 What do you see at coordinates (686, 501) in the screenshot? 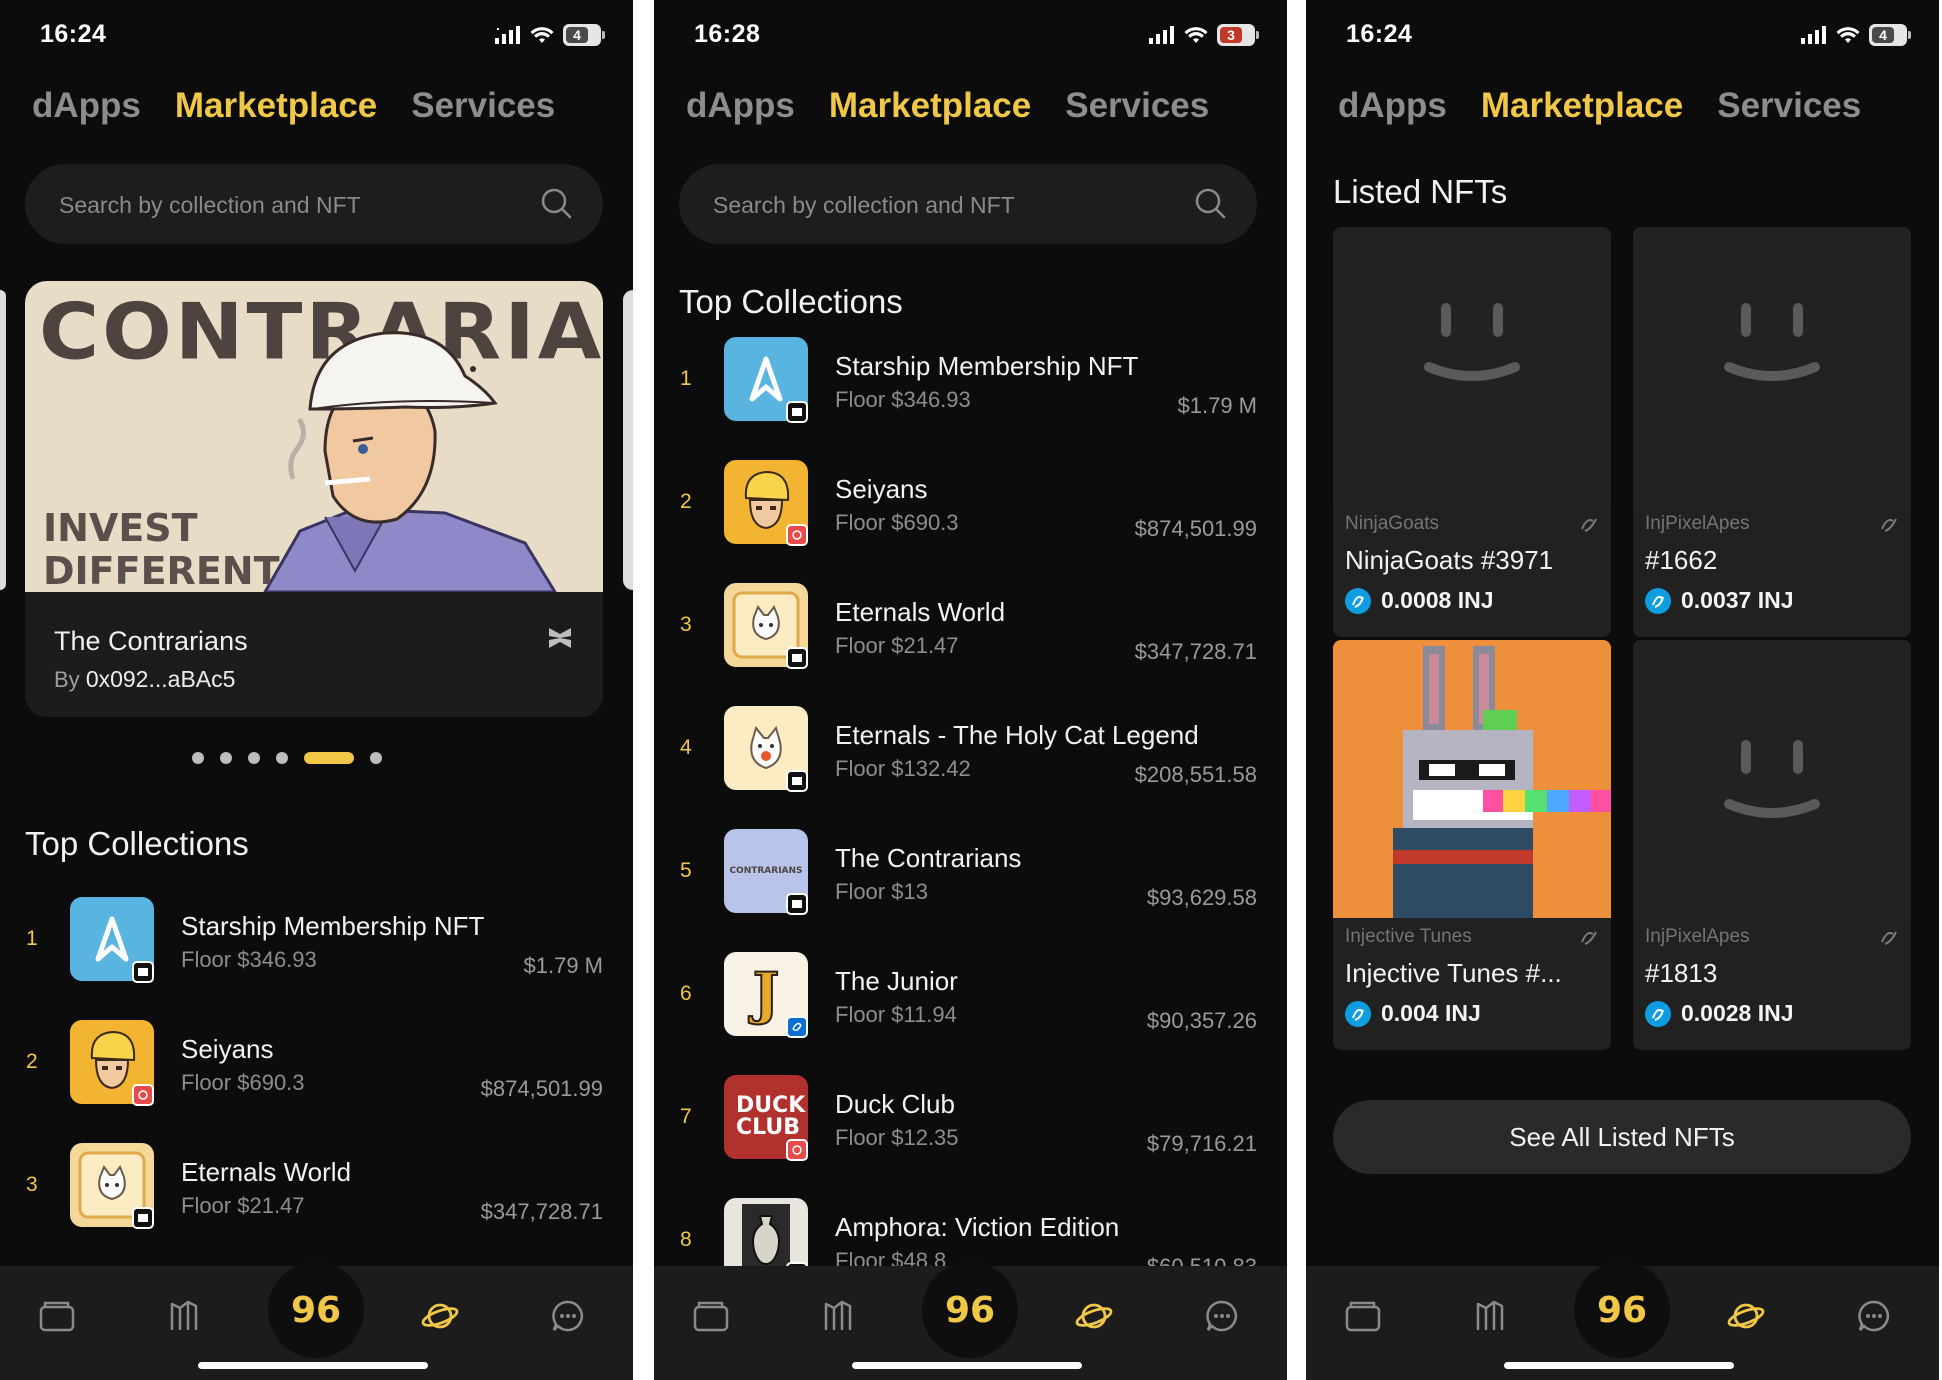
I see `collection-rank: 2` at bounding box center [686, 501].